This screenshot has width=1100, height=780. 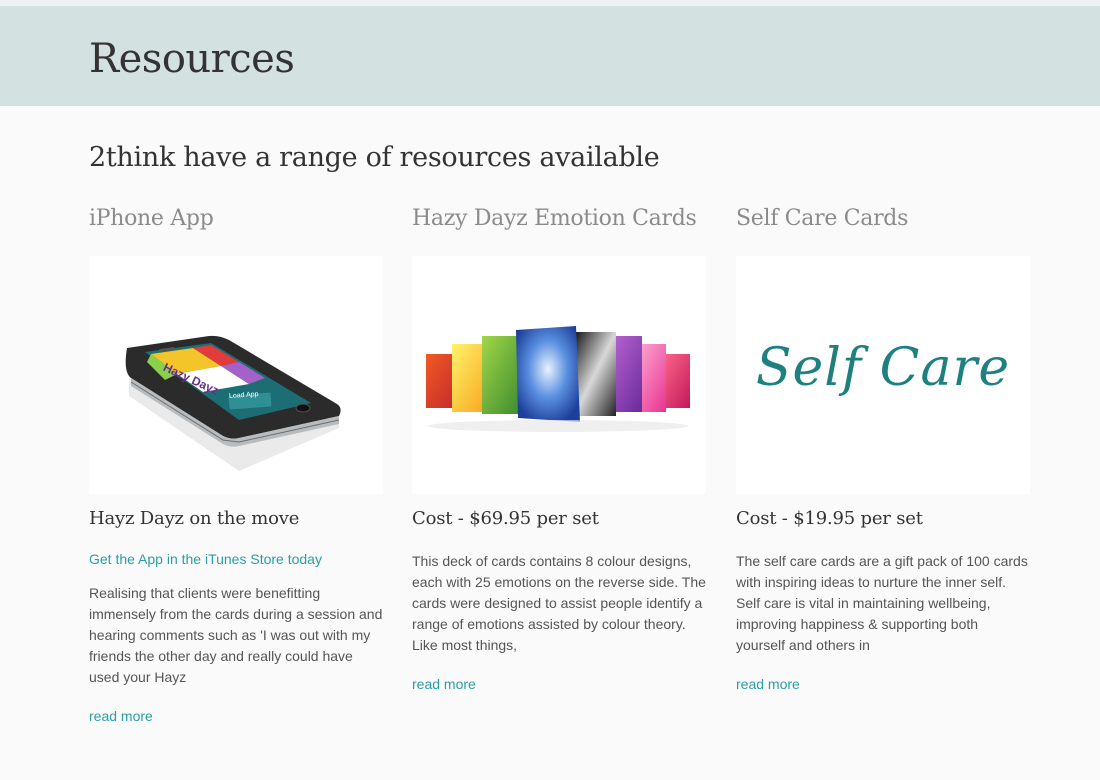 What do you see at coordinates (550, 56) in the screenshot?
I see `page-header: Resources` at bounding box center [550, 56].